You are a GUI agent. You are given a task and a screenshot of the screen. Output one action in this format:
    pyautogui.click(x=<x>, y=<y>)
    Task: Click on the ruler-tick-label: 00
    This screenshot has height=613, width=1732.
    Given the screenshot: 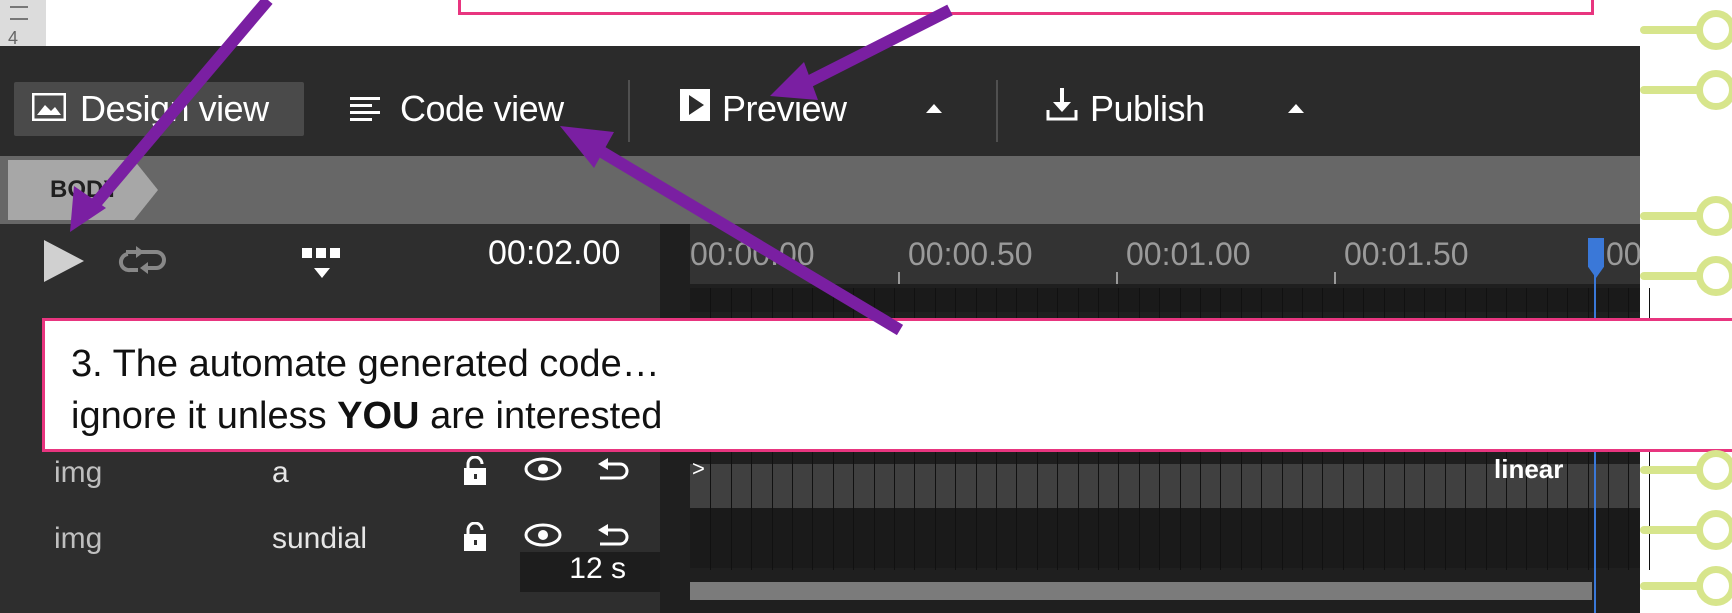 What is the action you would take?
    pyautogui.click(x=1623, y=254)
    